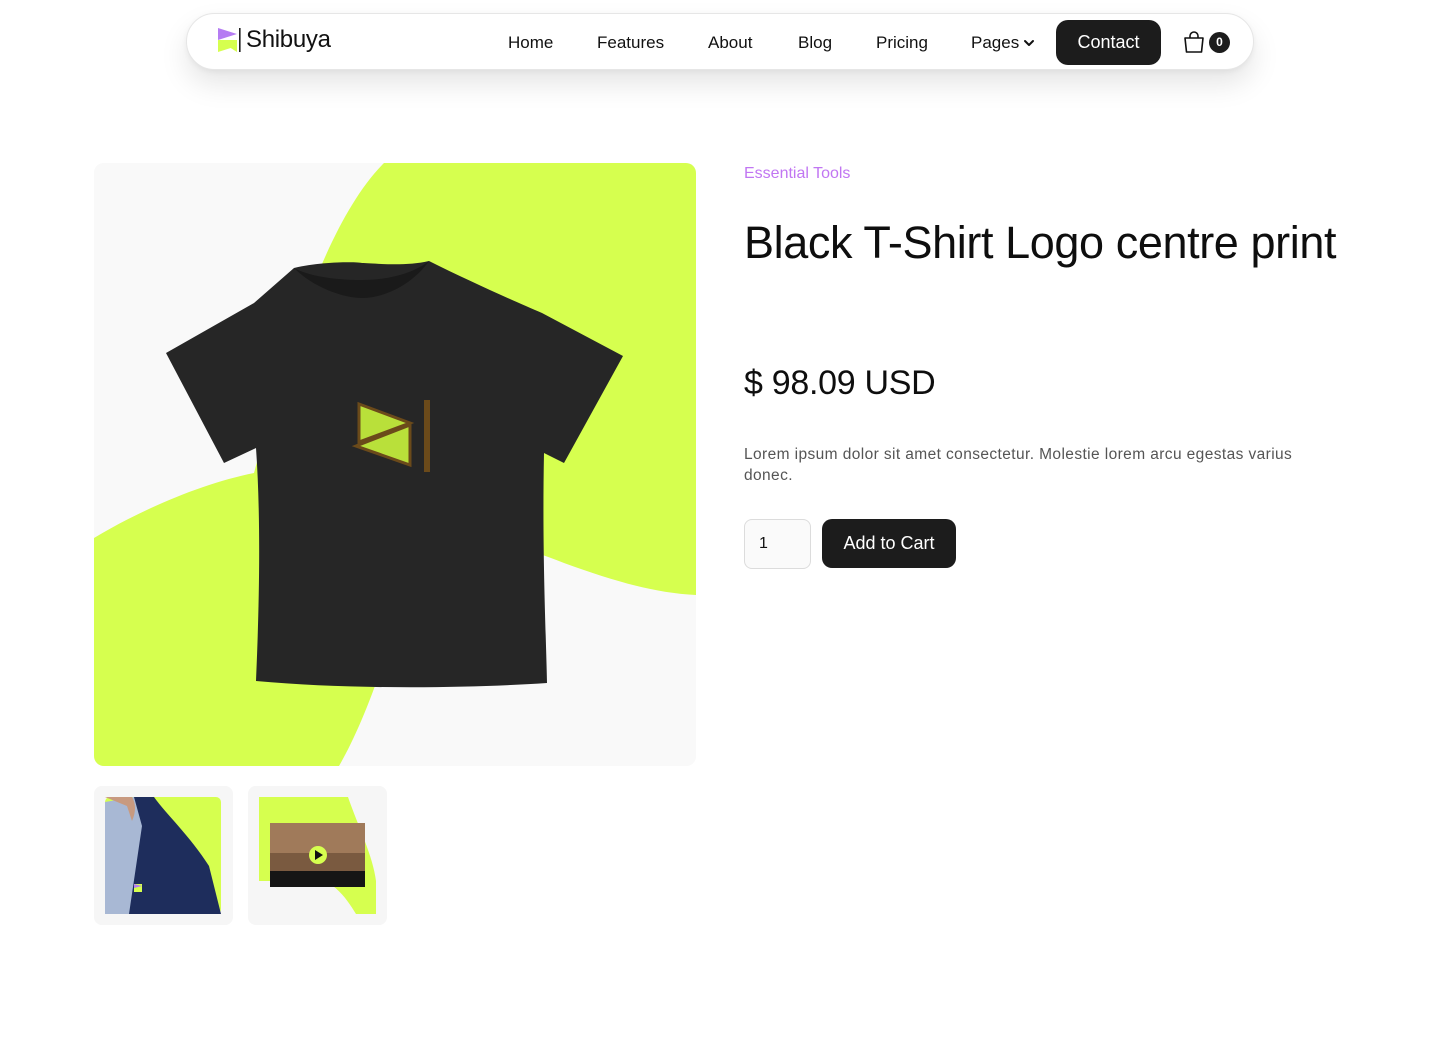  I want to click on nav-pricing: Pricing, so click(902, 43).